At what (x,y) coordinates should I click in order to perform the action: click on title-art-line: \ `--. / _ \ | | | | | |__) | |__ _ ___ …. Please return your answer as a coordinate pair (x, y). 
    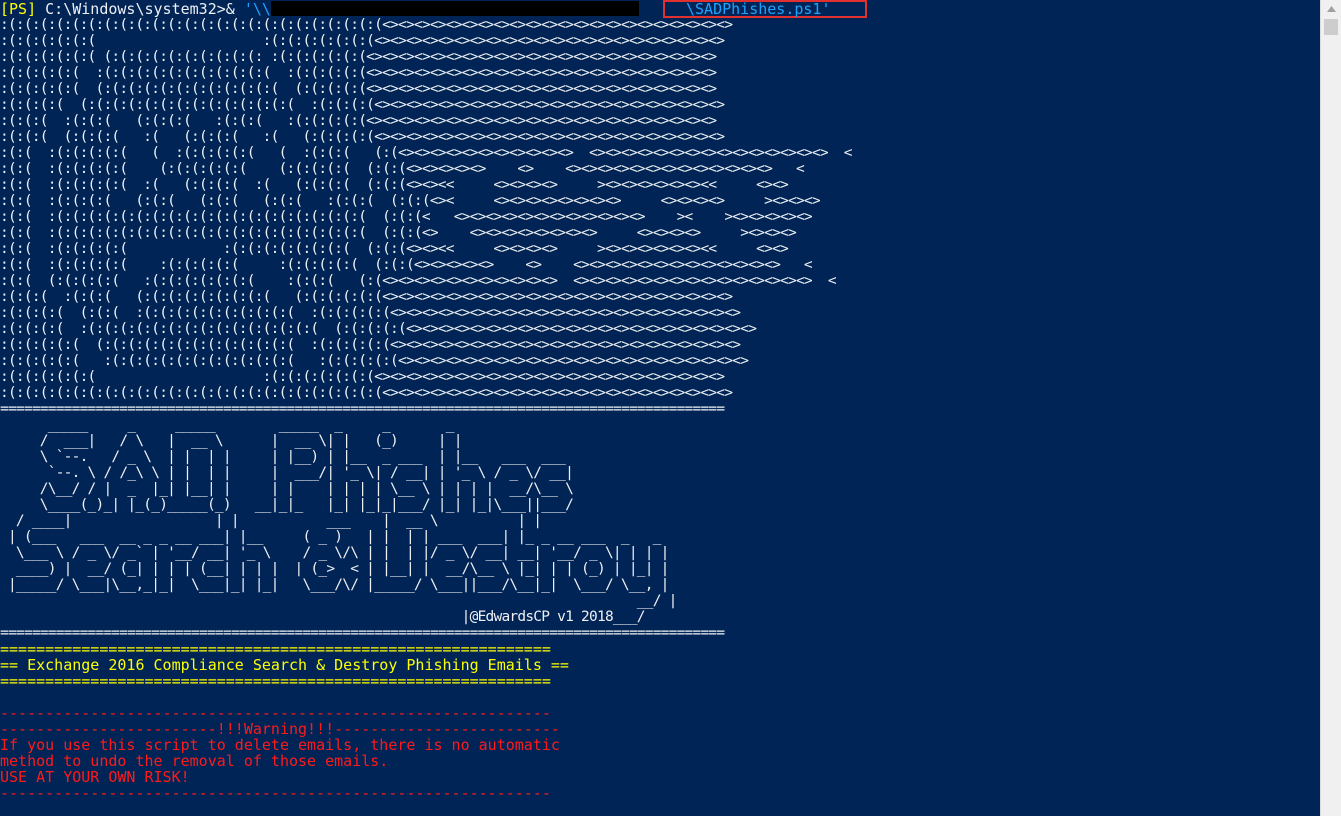
    Looking at the image, I should click on (283, 457).